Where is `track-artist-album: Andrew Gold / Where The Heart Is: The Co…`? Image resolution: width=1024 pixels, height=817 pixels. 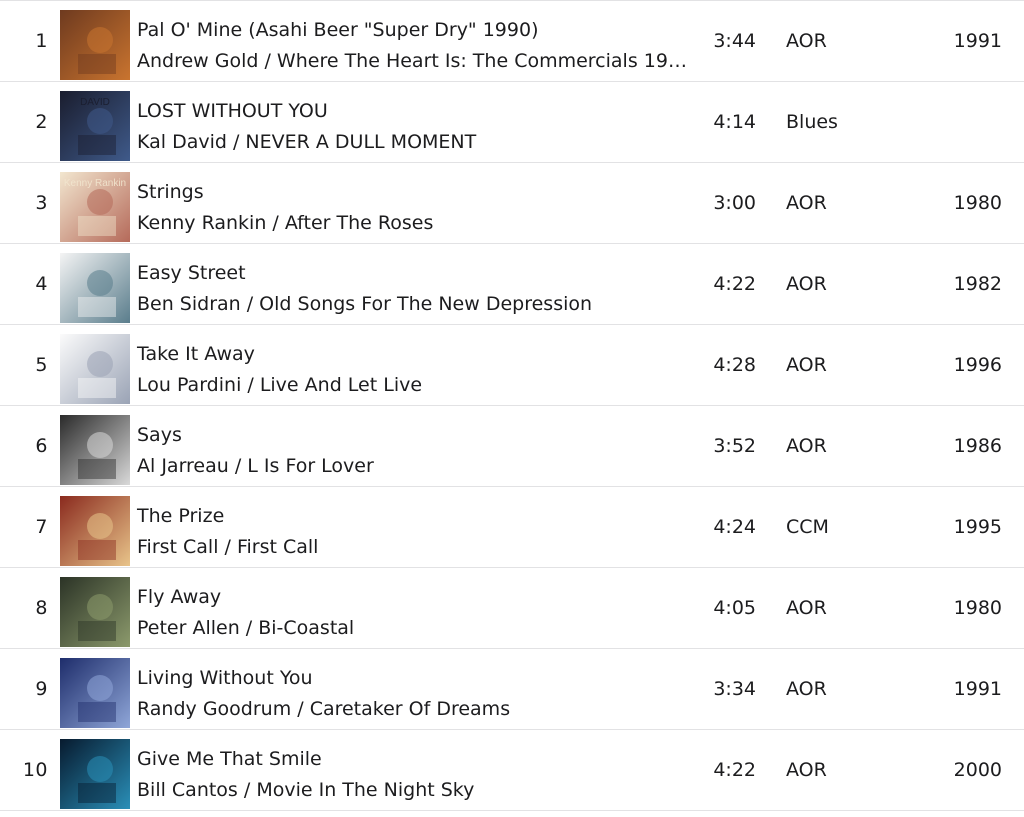 track-artist-album: Andrew Gold / Where The Heart Is: The Co… is located at coordinates (412, 61).